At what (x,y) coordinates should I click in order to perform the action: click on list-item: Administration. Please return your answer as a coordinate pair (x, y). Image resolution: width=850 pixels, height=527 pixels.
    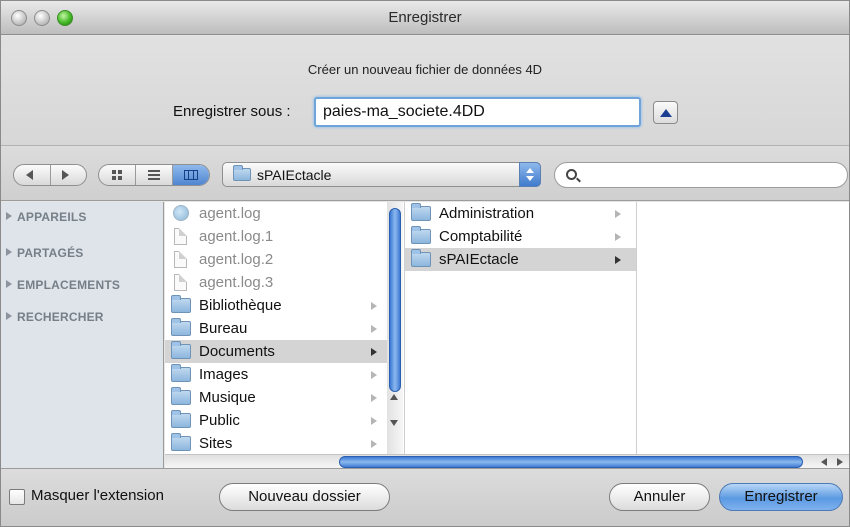
    Looking at the image, I should click on (520, 213).